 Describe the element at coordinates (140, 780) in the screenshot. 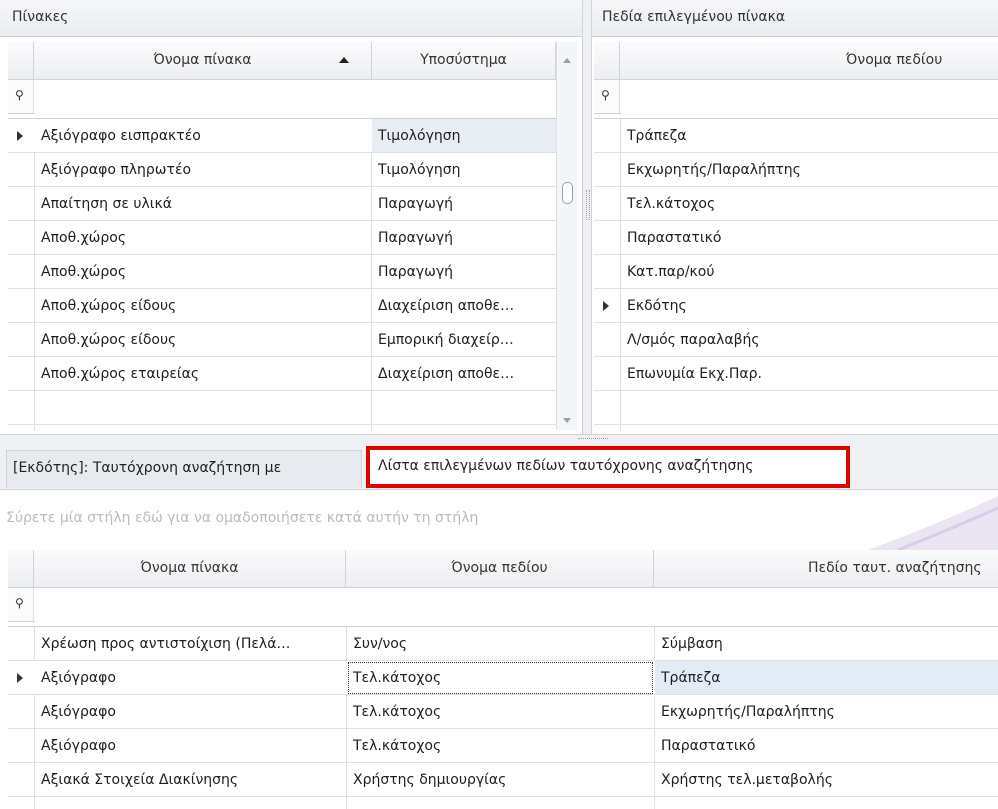

I see `table-name-cell: Αξιακά Στοιχεία Διακίνησης` at that location.